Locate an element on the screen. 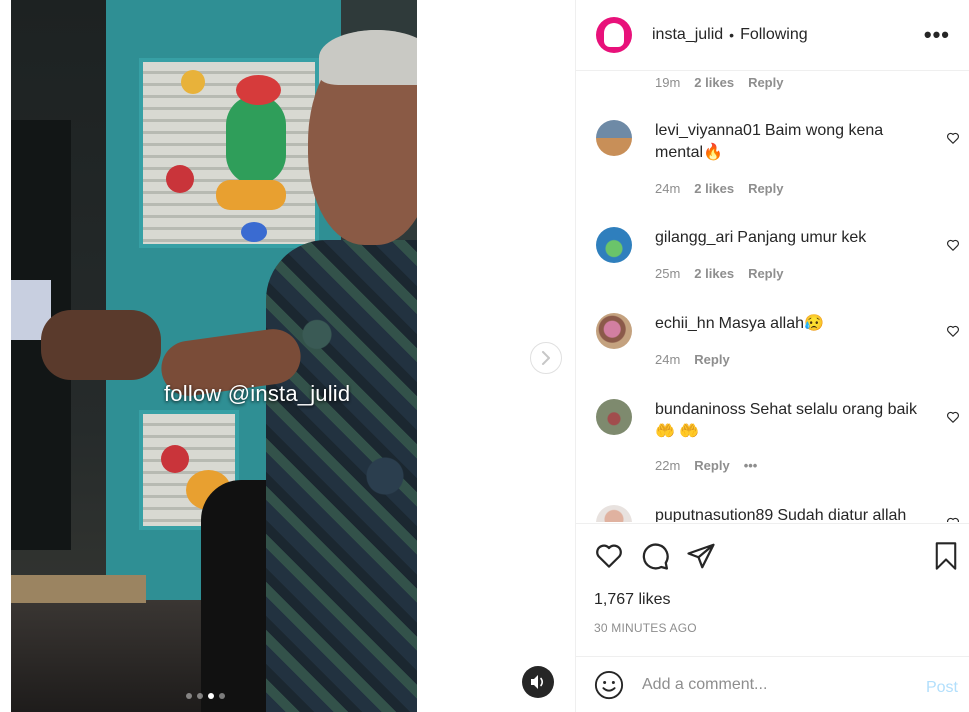  comment-text: Panjang umur kek is located at coordinates (802, 237).